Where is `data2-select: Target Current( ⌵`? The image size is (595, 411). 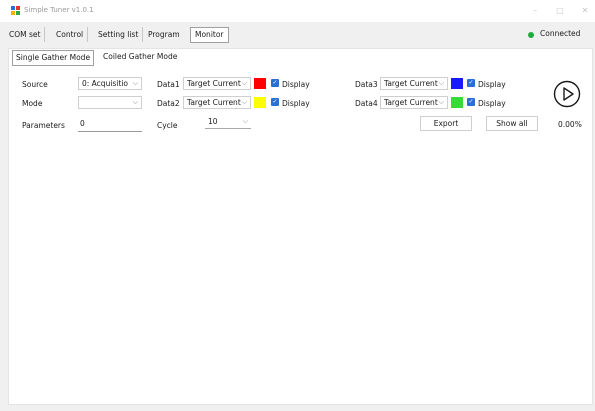 data2-select: Target Current( ⌵ is located at coordinates (217, 102).